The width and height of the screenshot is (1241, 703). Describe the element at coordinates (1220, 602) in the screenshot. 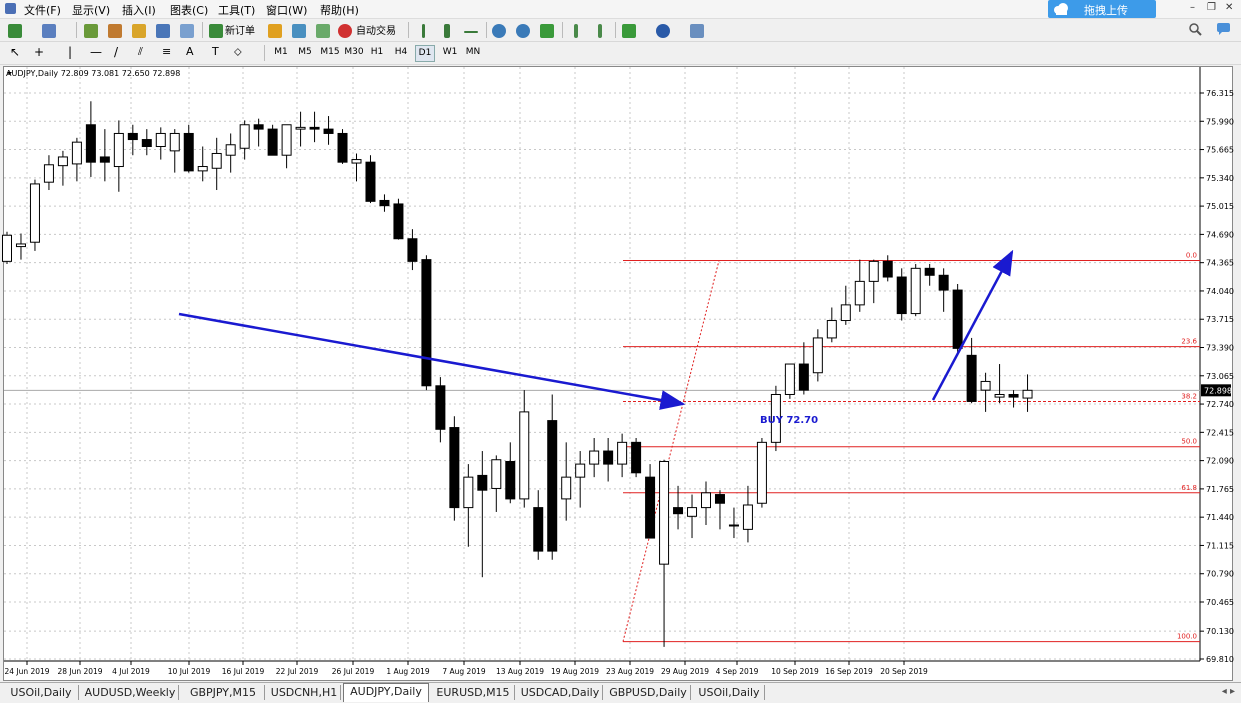

I see `price-label: 70.465` at that location.